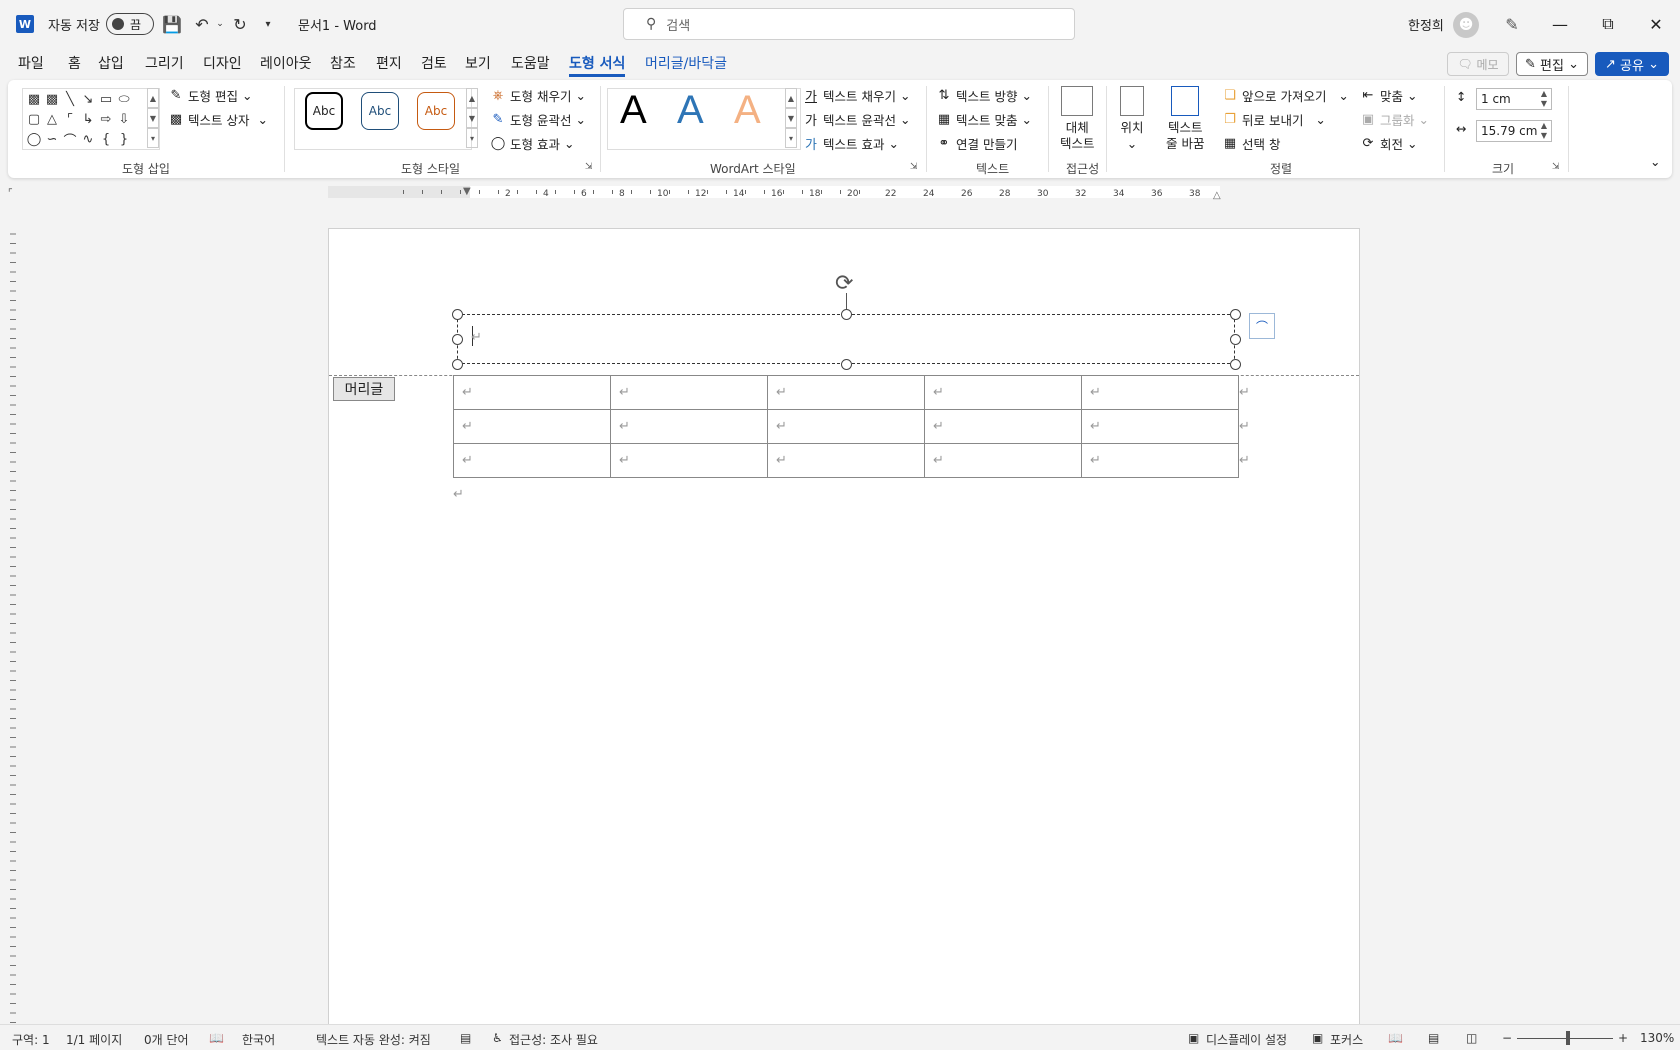 This screenshot has height=1050, width=1680. Describe the element at coordinates (1251, 143) in the screenshot. I see `selection-pane-button: ▦ 선택 창` at that location.